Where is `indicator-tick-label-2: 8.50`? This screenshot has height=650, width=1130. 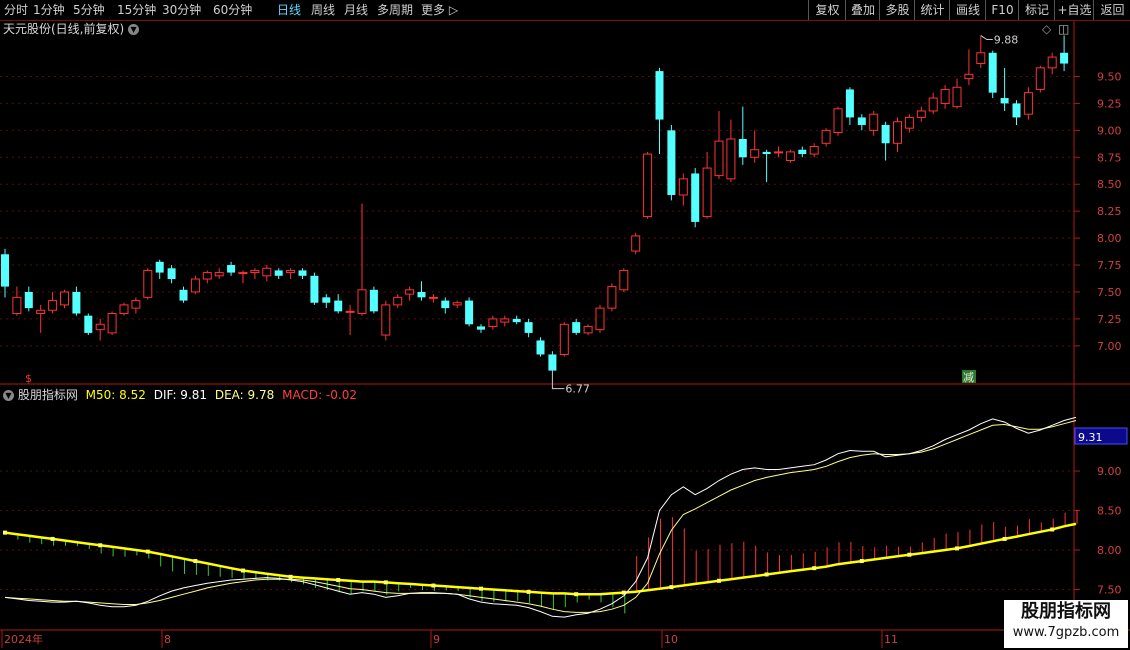
indicator-tick-label-2: 8.50 is located at coordinates (1109, 511).